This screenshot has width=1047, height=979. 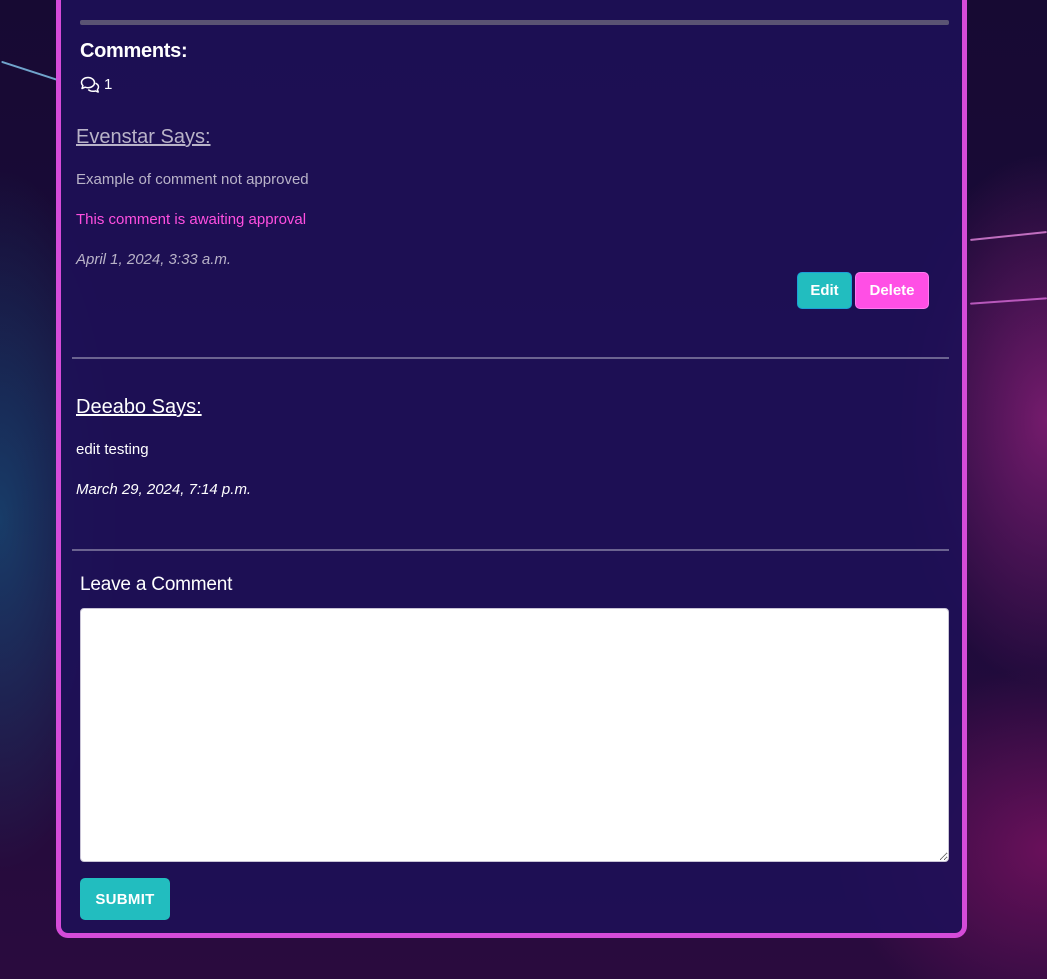 I want to click on comment-author: Deeabo Says:, so click(x=139, y=407).